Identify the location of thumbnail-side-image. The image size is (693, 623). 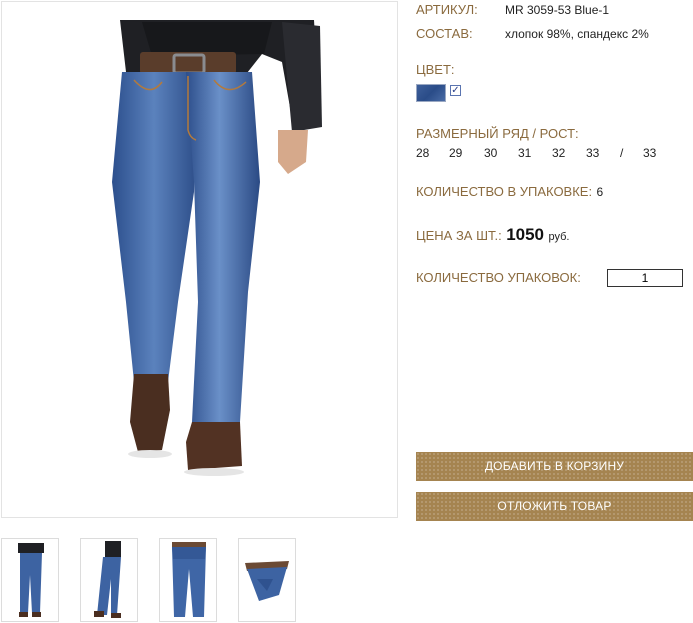
(107, 579).